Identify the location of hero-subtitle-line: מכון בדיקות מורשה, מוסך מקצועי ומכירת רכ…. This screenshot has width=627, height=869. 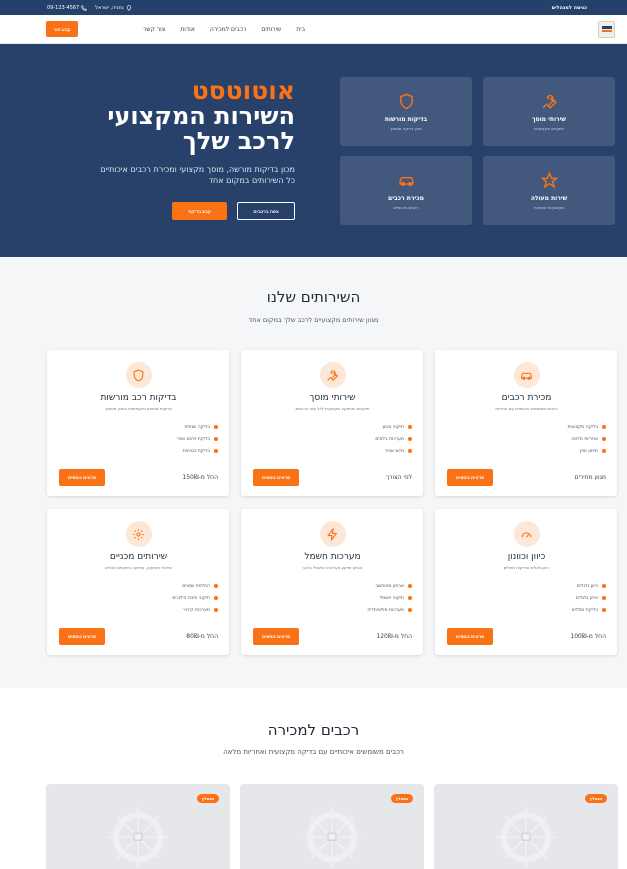
(197, 169).